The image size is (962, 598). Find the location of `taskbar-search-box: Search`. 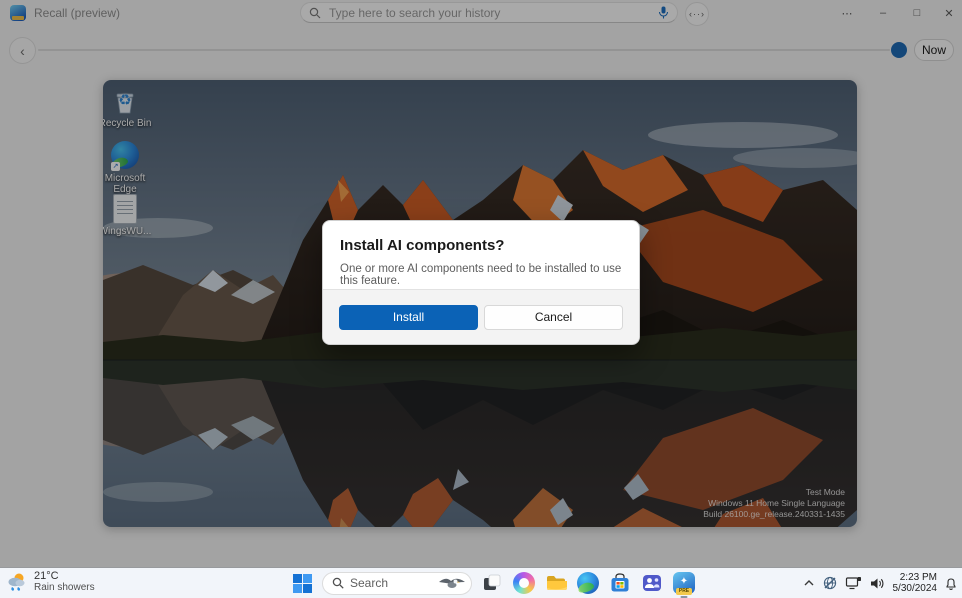

taskbar-search-box: Search is located at coordinates (397, 583).